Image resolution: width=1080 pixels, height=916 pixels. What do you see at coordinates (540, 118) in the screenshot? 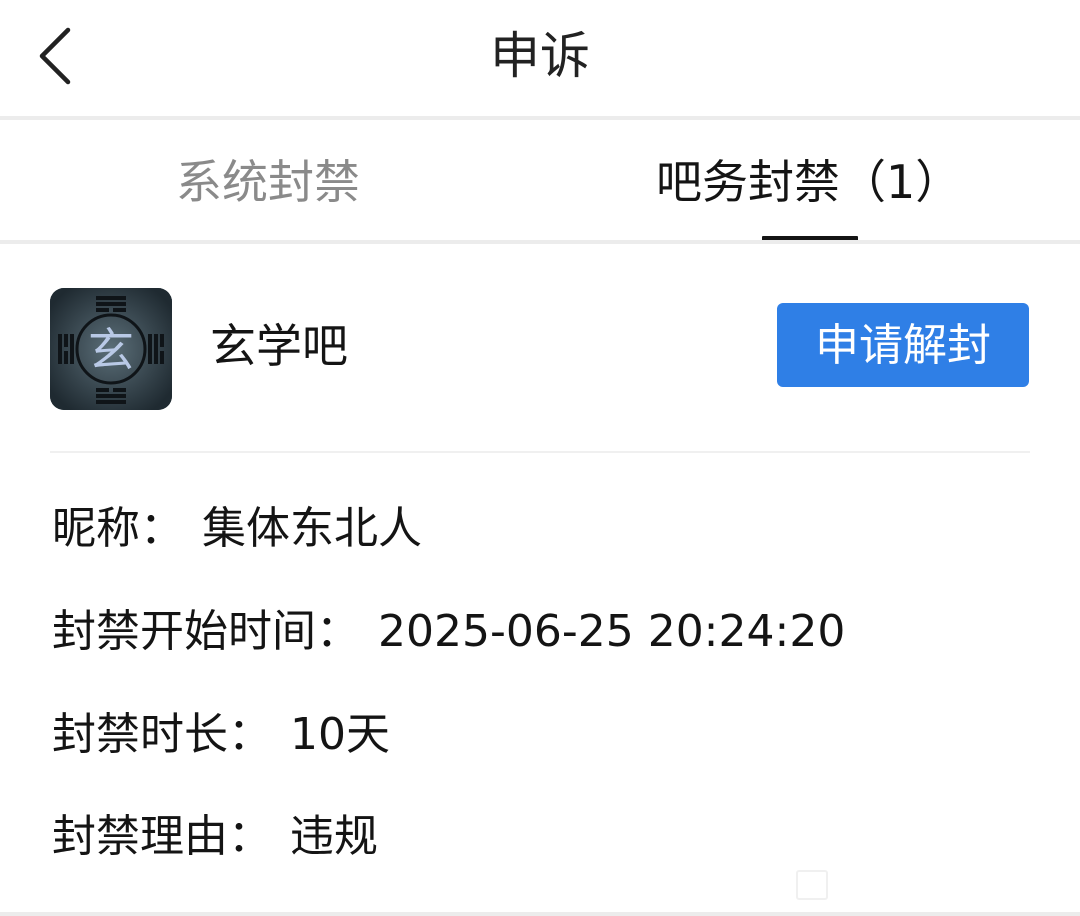
I see `header-divider` at bounding box center [540, 118].